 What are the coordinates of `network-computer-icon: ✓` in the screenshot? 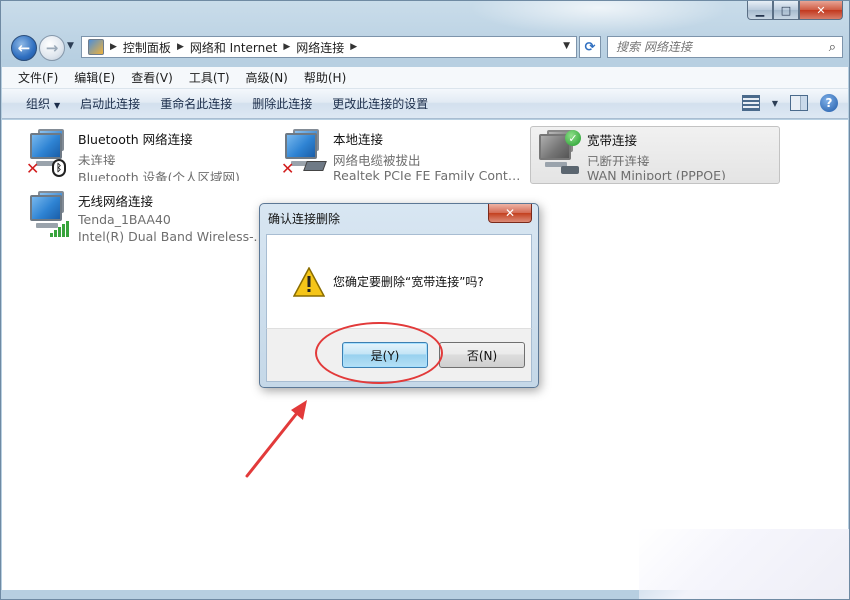 It's located at (558, 154).